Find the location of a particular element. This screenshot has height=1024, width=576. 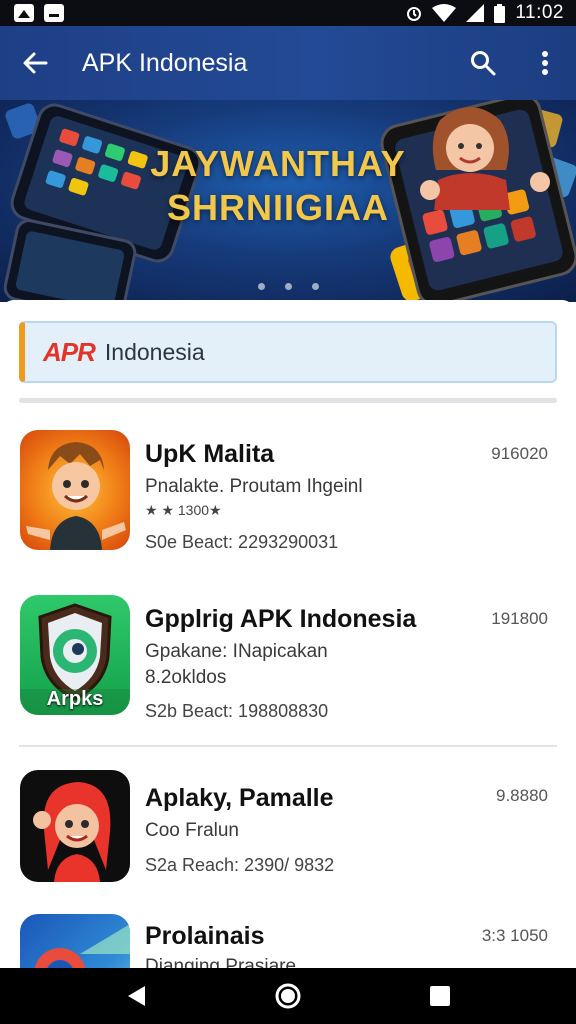

app-list-item: Prolainais 3:3 1050 Dianging Prasiare is located at coordinates (288, 941).